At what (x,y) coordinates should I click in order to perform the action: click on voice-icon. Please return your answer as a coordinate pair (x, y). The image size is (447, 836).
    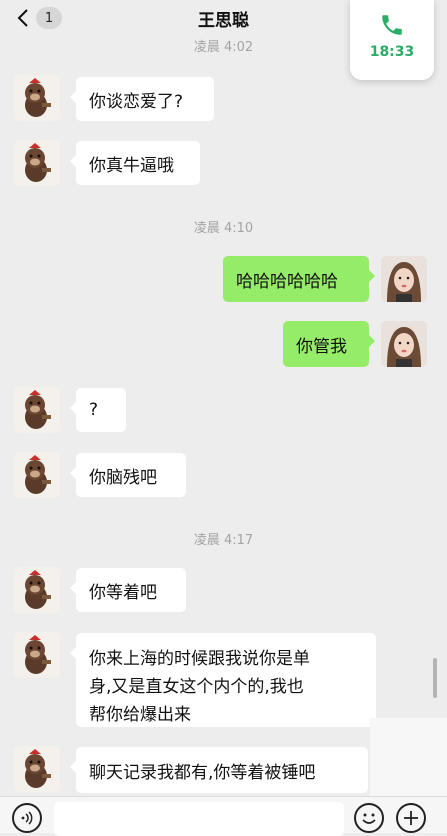
    Looking at the image, I should click on (27, 818).